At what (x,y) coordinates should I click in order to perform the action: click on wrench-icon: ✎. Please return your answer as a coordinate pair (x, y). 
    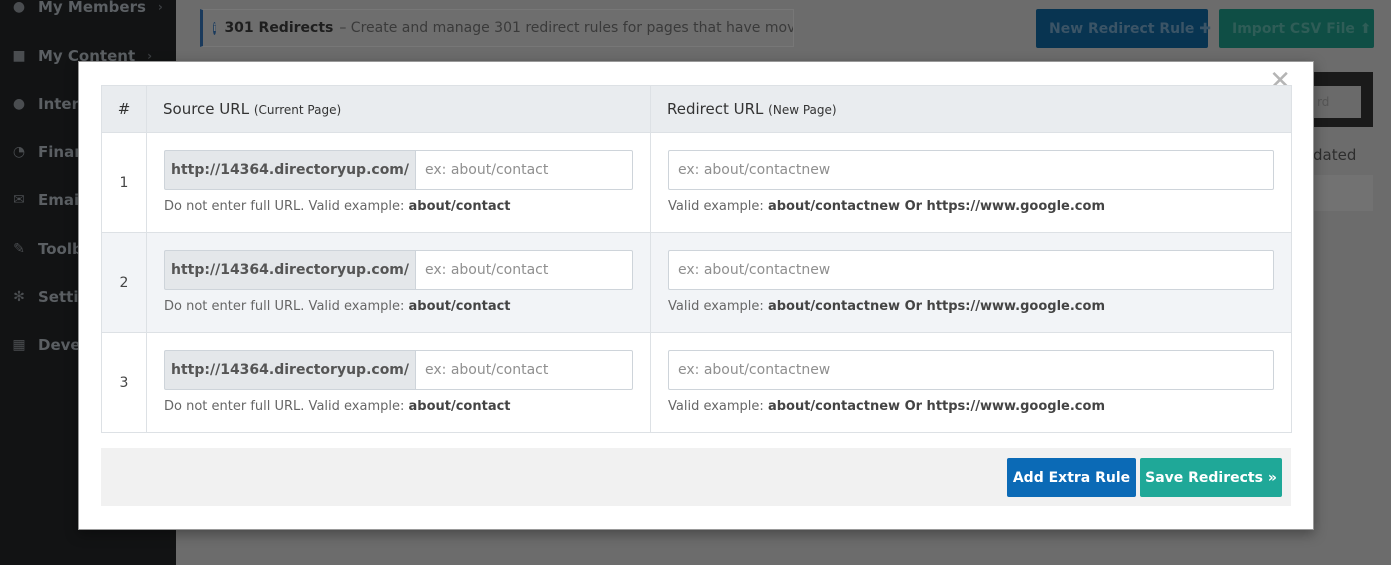
    Looking at the image, I should click on (19, 249).